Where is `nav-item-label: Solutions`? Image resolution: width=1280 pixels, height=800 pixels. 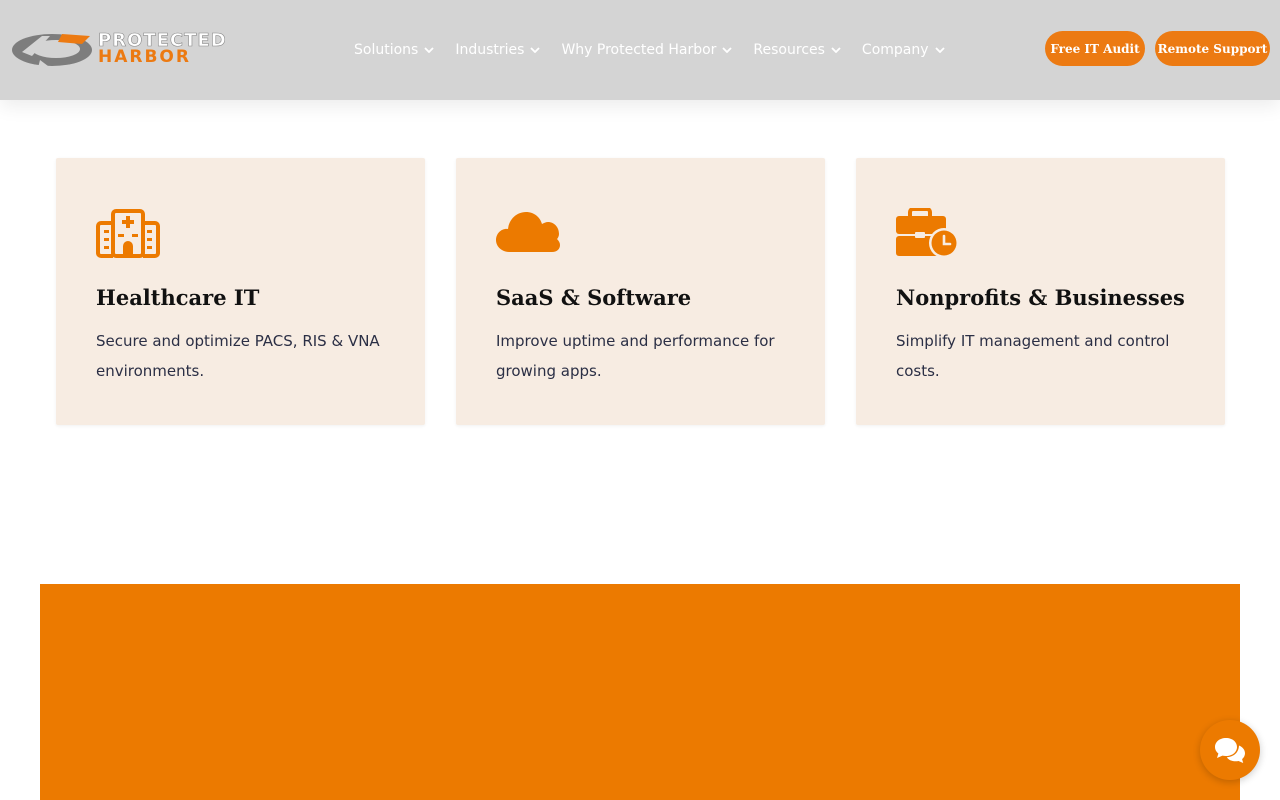 nav-item-label: Solutions is located at coordinates (386, 50).